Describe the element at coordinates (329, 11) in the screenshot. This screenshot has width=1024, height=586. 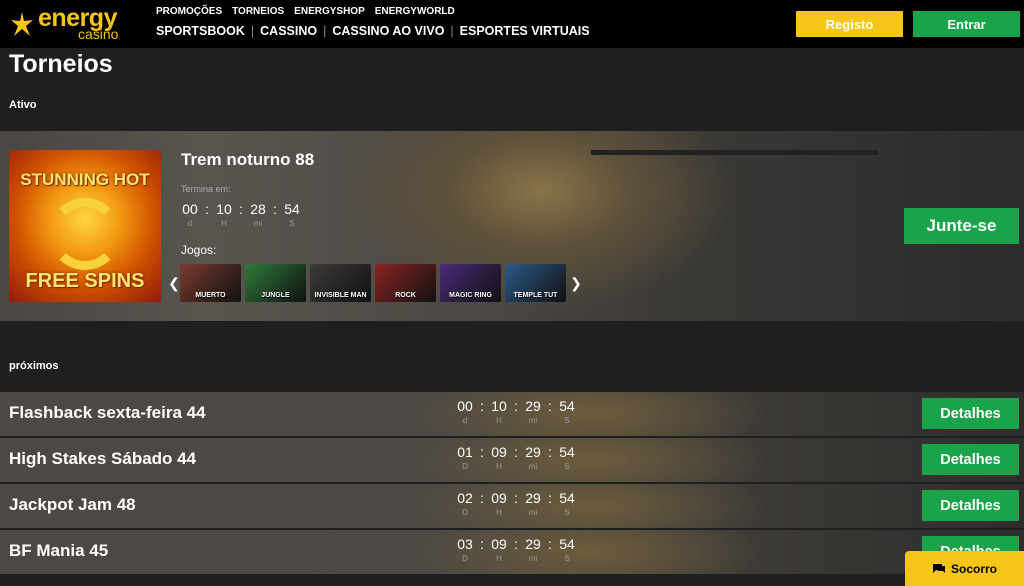
I see `nav-energyshop: ENERGYSHOP` at that location.